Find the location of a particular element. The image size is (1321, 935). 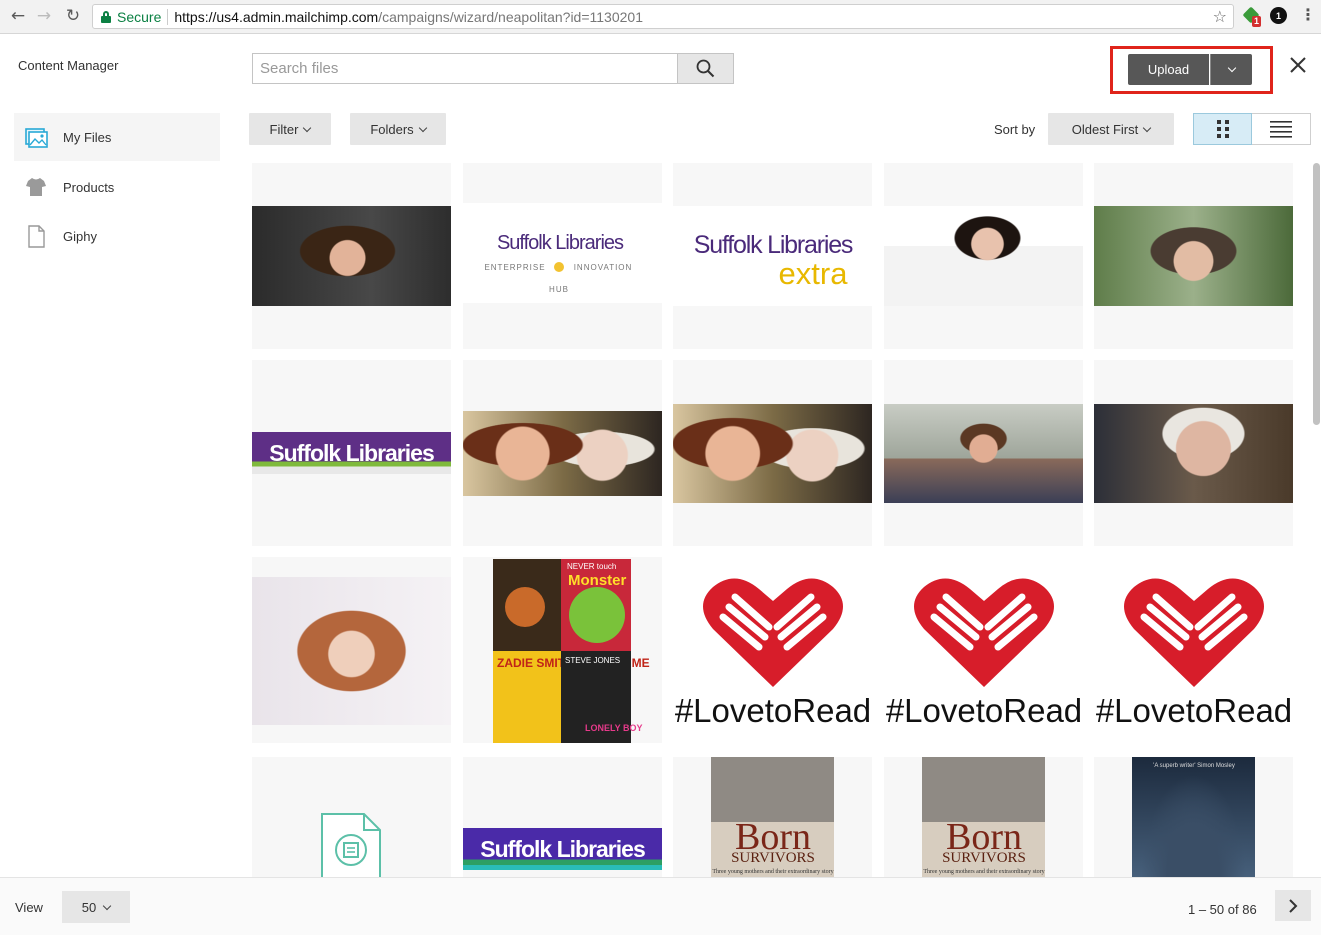

file-thumbnail: #LovetoRead is located at coordinates (983, 650).